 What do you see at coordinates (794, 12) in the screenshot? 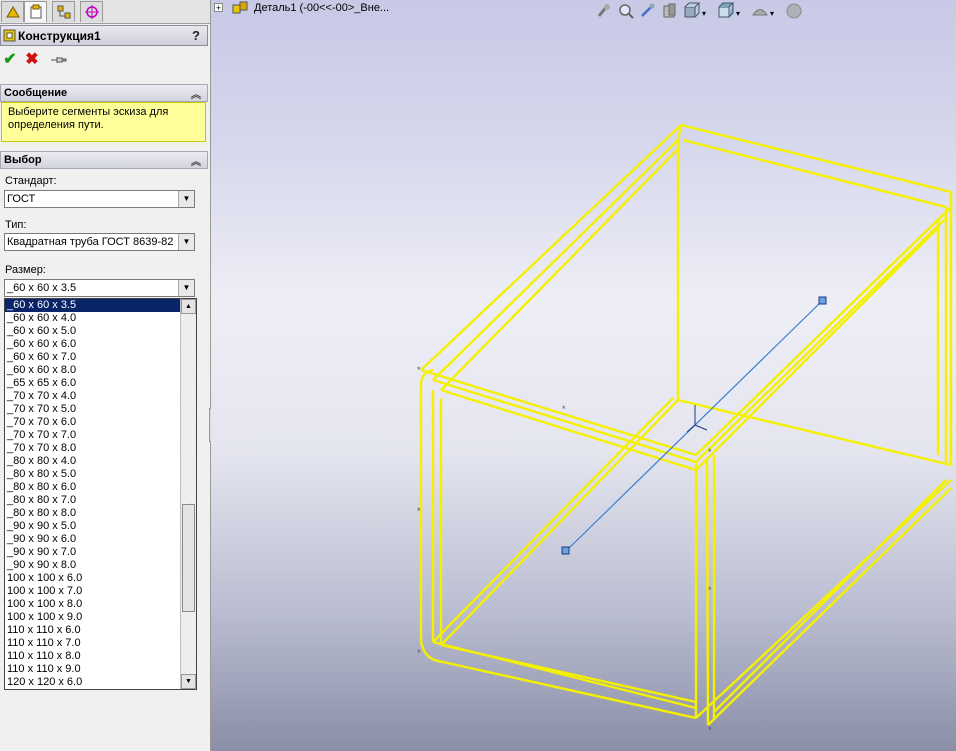
I see `appearance-icon` at bounding box center [794, 12].